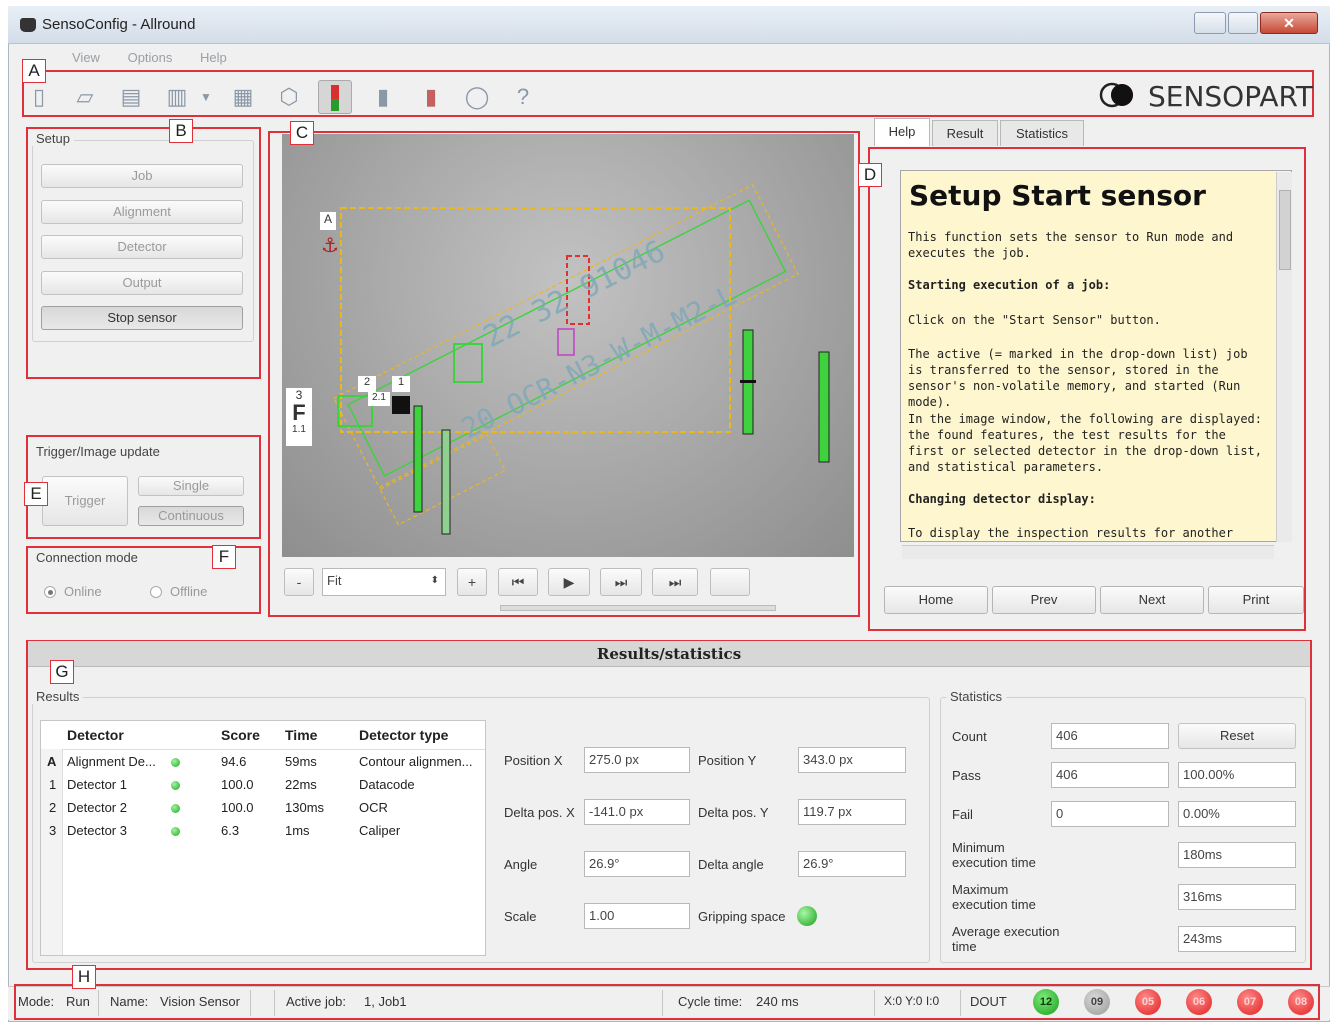 This screenshot has width=1335, height=1025. I want to click on book-blue-icon: ▮, so click(383, 97).